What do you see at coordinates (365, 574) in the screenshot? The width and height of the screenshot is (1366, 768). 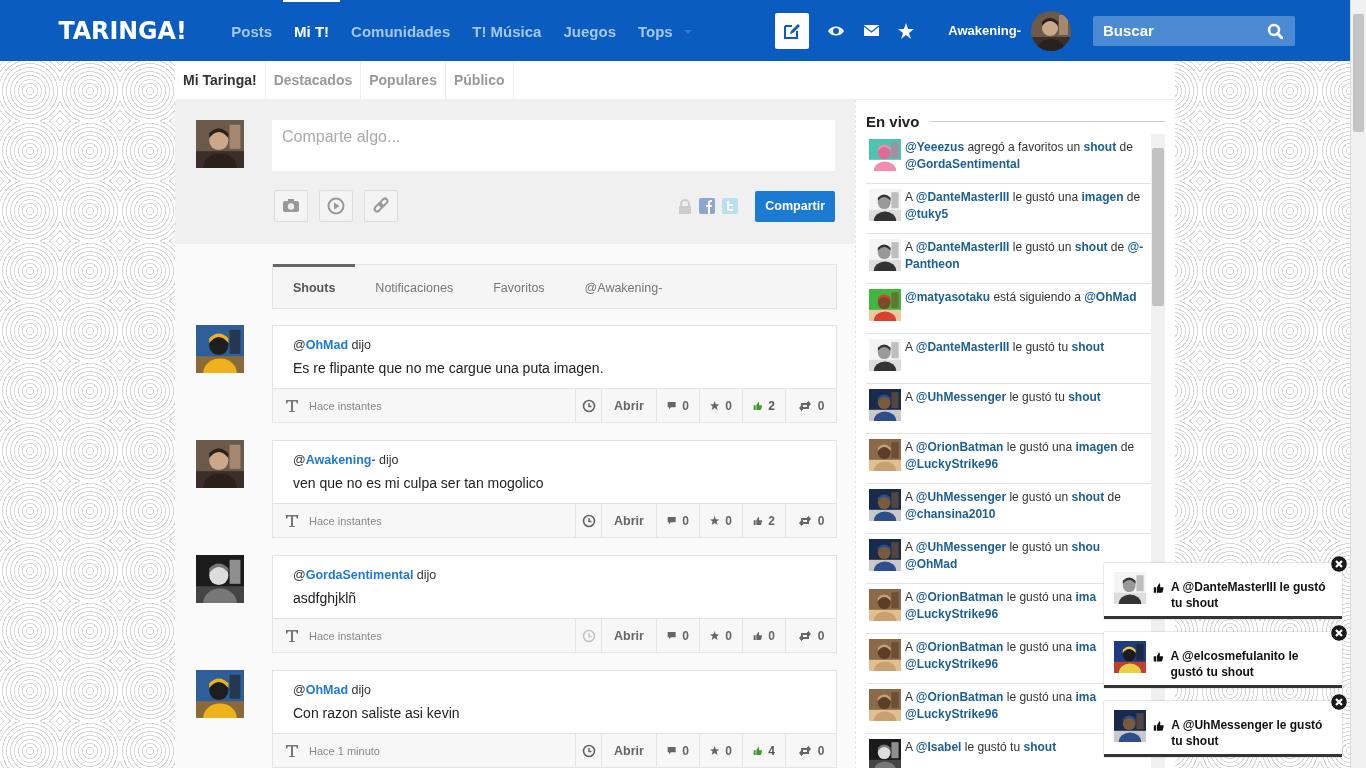 I see `shout-author: @GordaSentimental dijo` at bounding box center [365, 574].